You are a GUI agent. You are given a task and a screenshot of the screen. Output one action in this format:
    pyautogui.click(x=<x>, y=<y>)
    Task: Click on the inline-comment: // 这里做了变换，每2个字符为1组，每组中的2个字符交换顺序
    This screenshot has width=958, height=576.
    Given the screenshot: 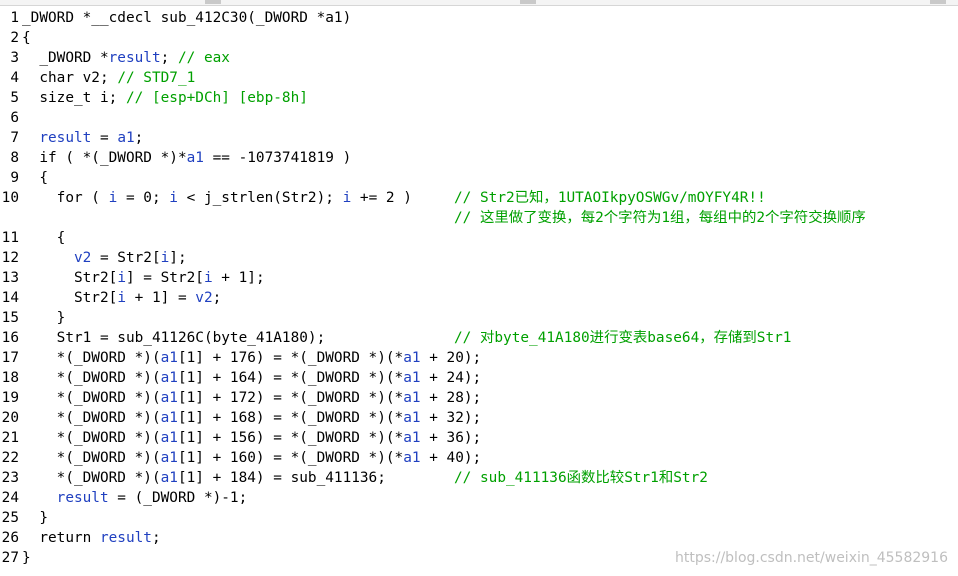 What is the action you would take?
    pyautogui.click(x=660, y=218)
    